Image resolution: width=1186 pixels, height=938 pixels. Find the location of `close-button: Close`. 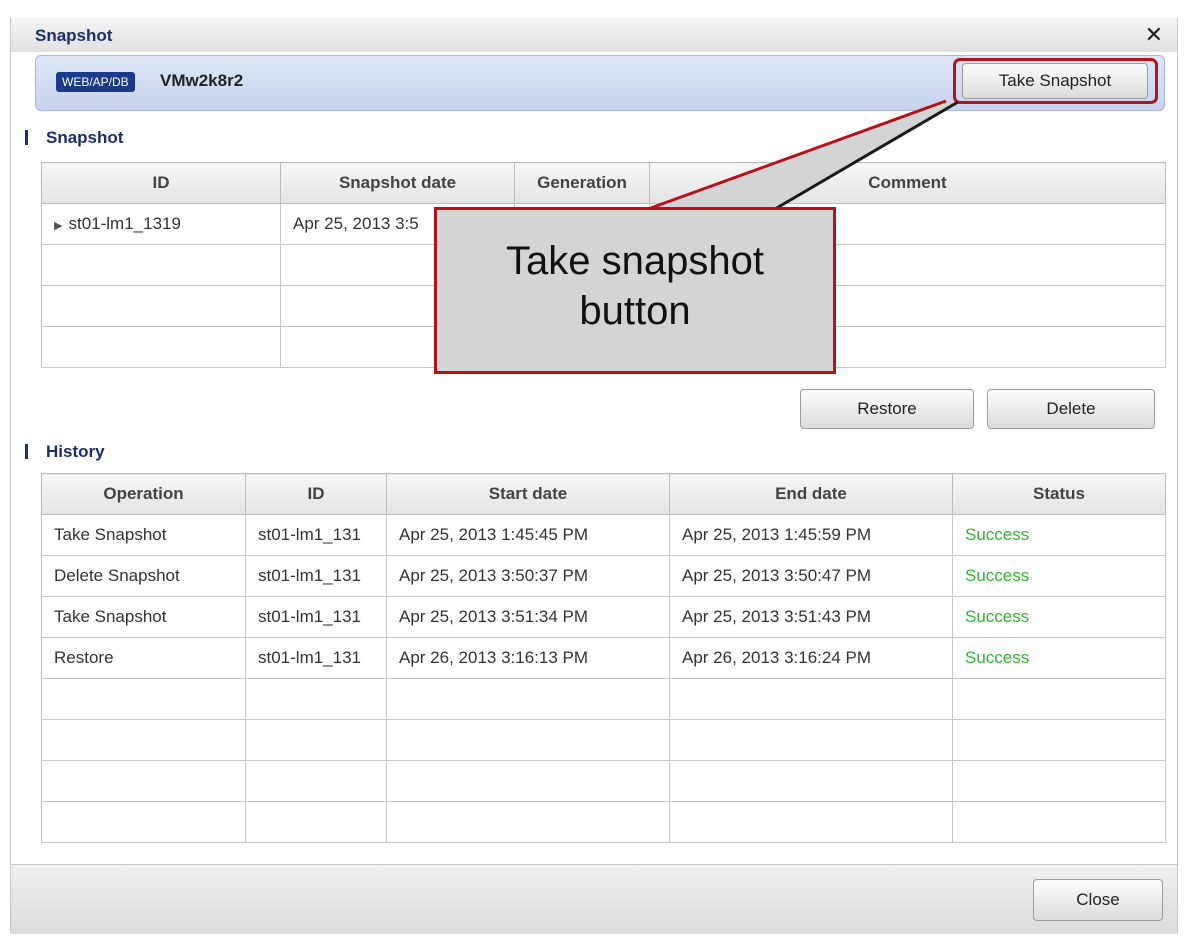

close-button: Close is located at coordinates (1098, 900).